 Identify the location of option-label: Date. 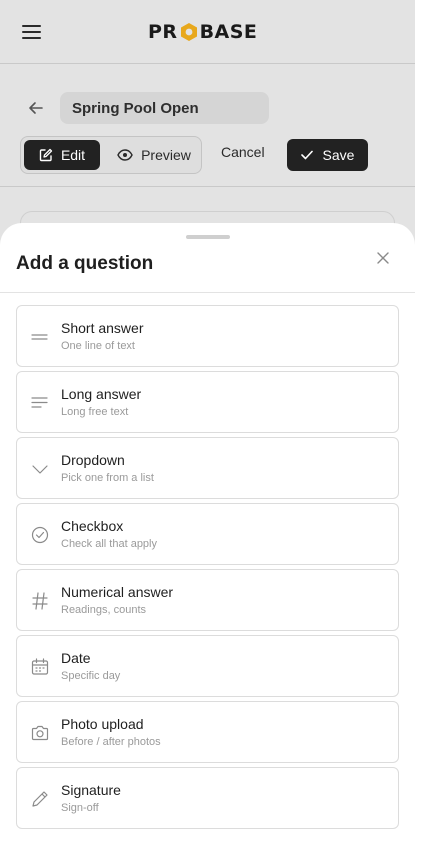
(76, 658).